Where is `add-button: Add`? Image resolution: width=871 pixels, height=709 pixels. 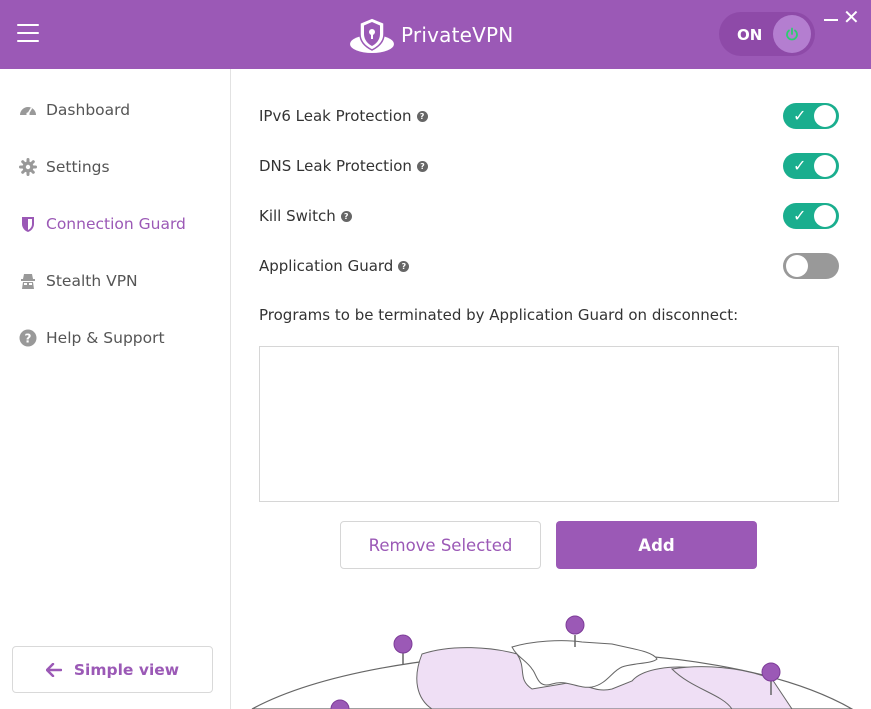
add-button: Add is located at coordinates (656, 545).